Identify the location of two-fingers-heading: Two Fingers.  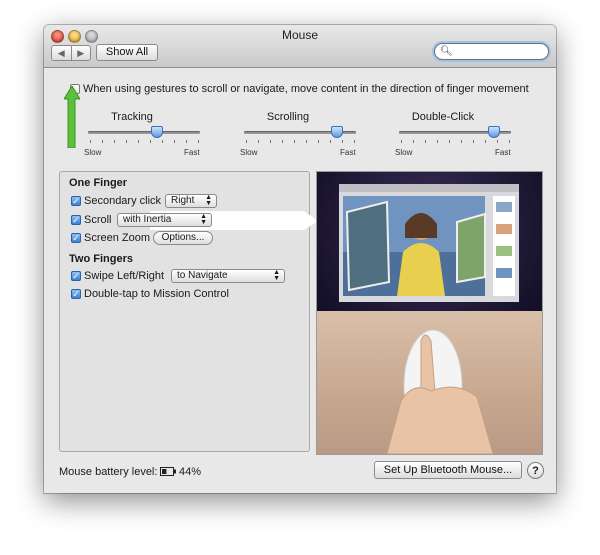
(101, 259).